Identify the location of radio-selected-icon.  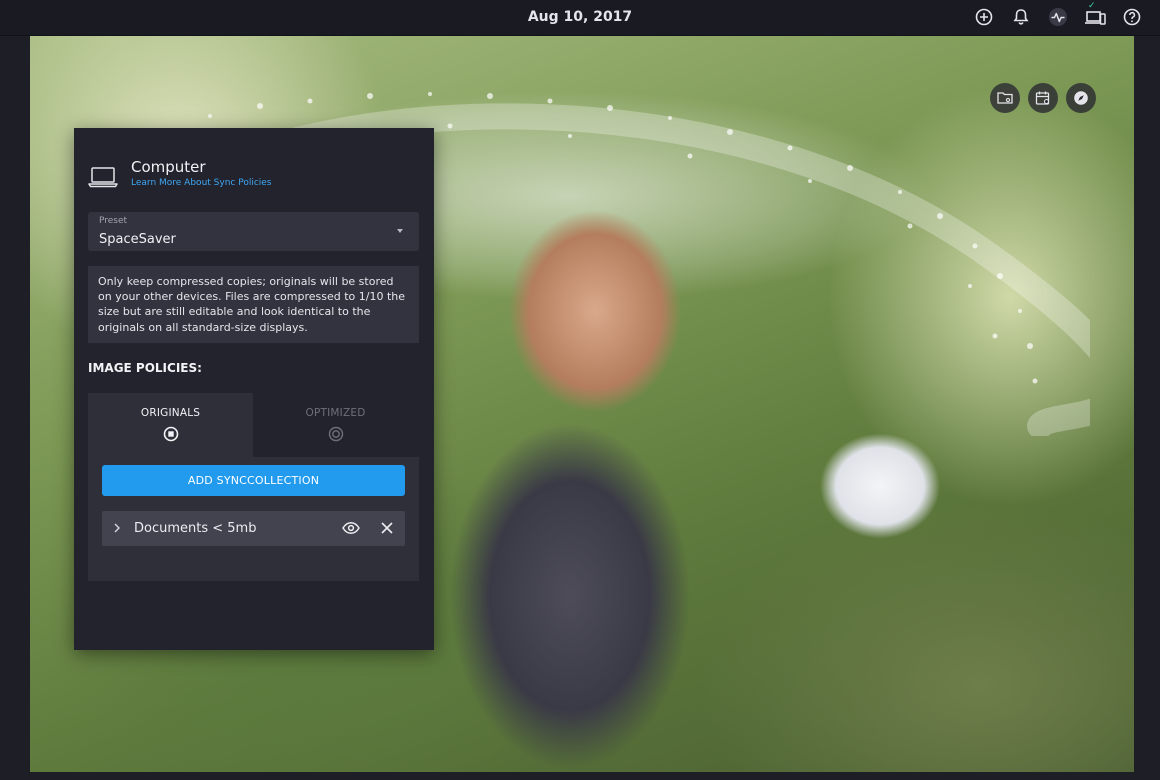
(170, 434).